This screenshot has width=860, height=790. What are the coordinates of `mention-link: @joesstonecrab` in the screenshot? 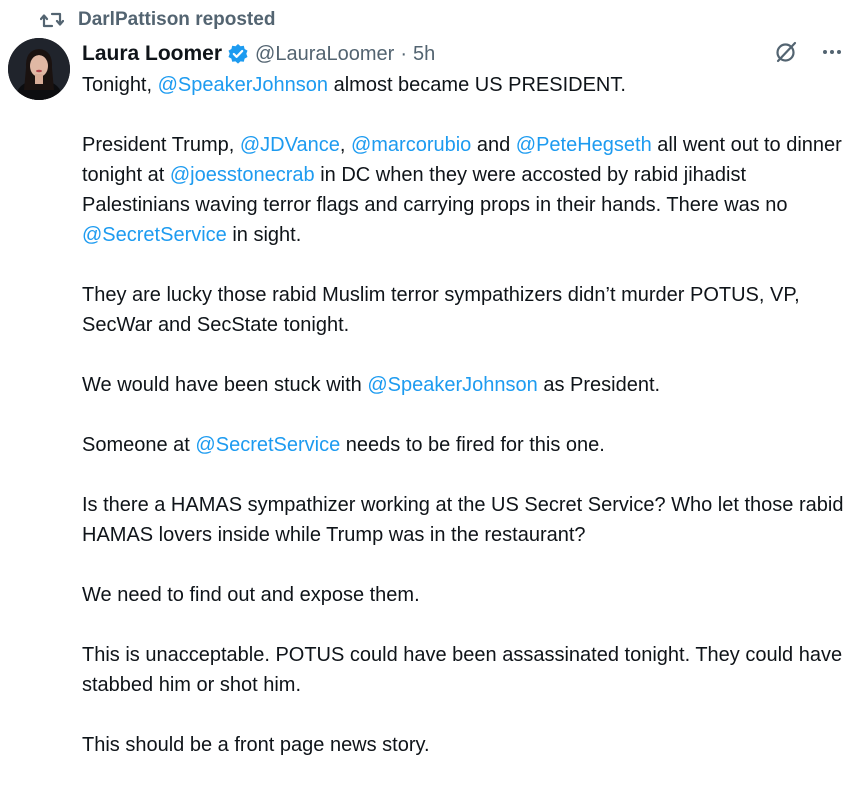 It's located at (242, 175).